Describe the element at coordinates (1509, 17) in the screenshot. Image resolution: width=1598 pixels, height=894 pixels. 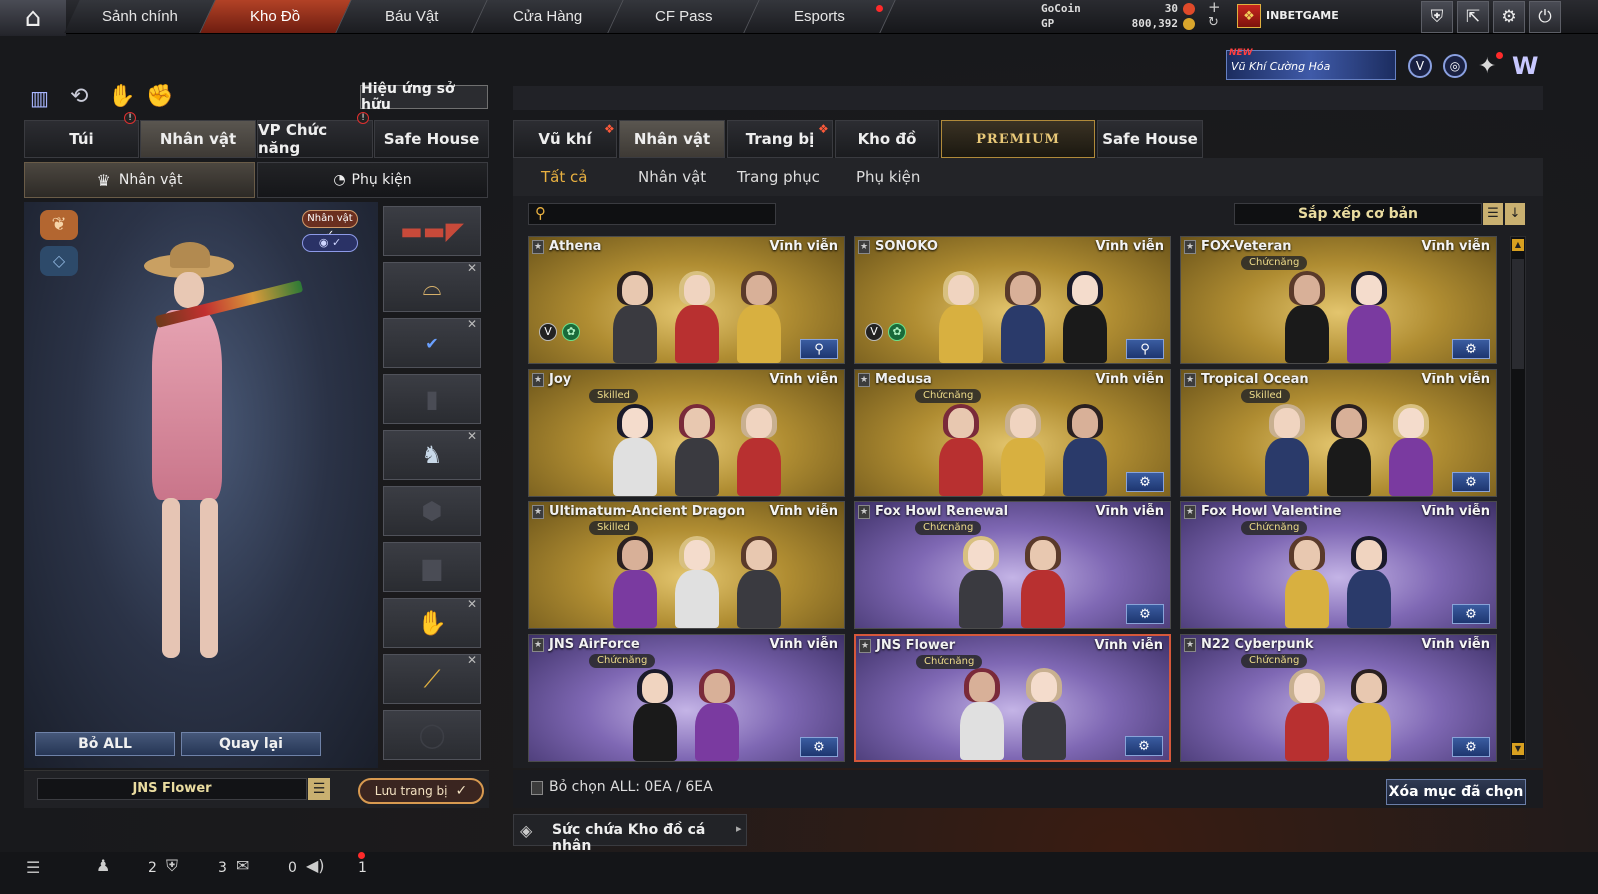
I see `gear-icon: ⚙` at that location.